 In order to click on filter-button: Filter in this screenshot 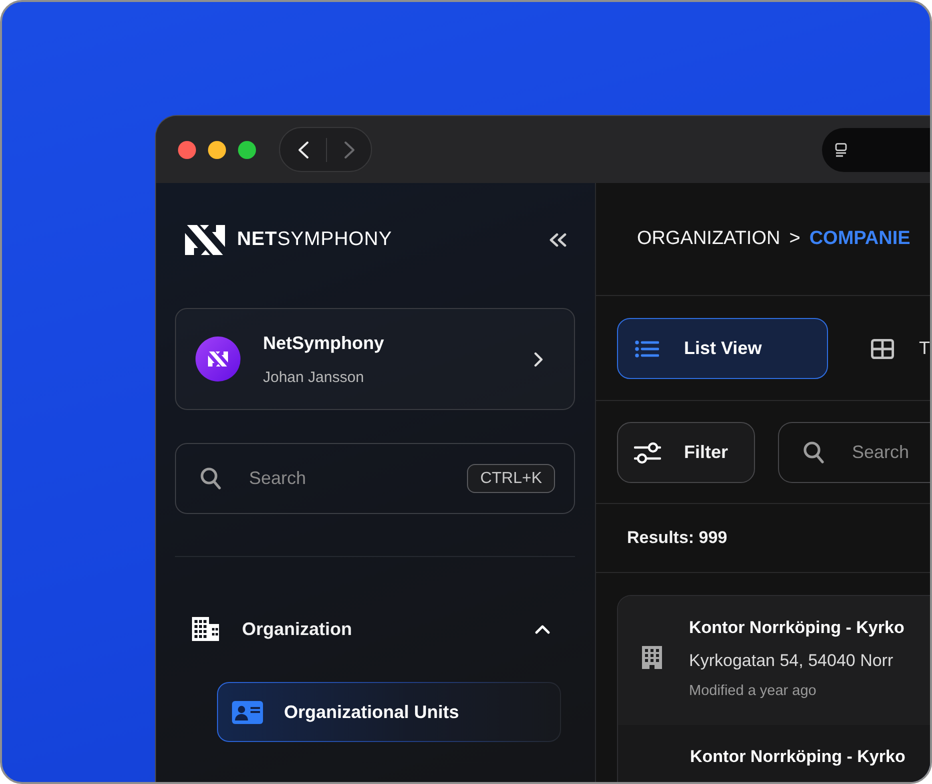, I will do `click(686, 452)`.